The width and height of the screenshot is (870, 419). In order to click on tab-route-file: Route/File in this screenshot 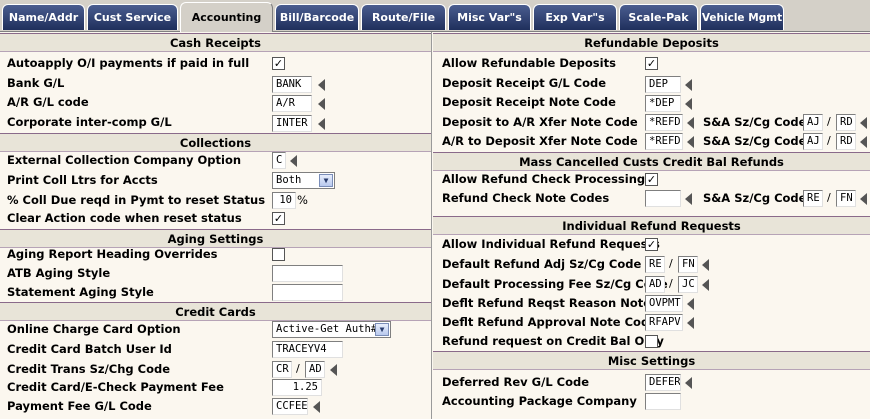, I will do `click(403, 17)`.